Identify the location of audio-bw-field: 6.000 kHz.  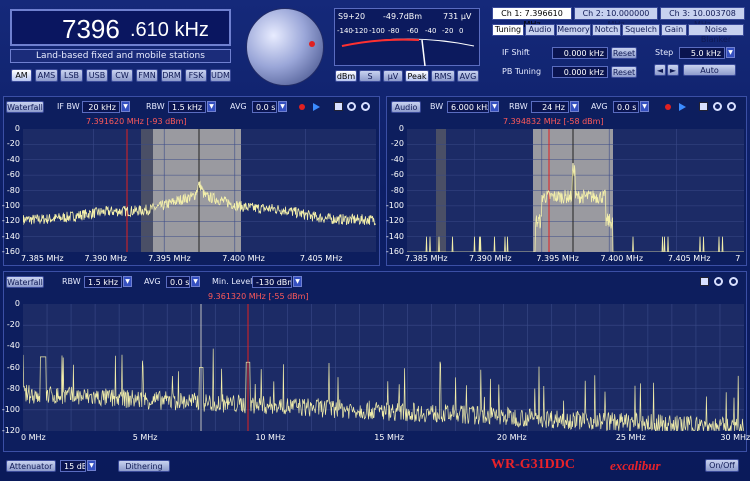
(468, 107).